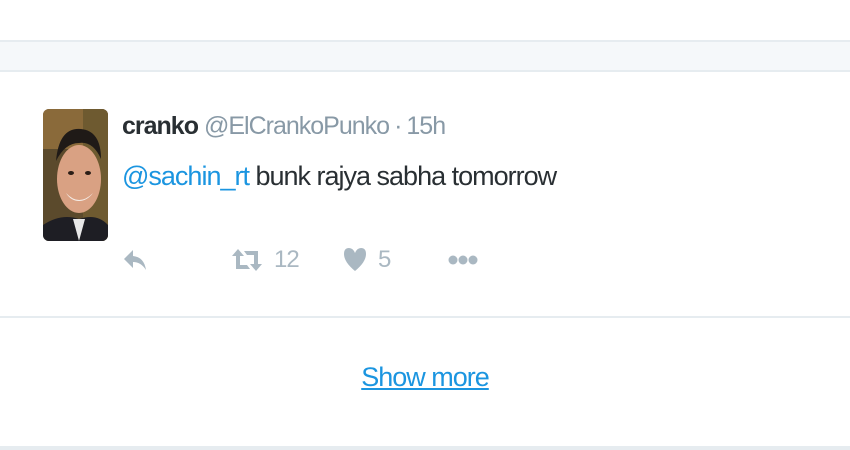  What do you see at coordinates (186, 176) in the screenshot?
I see `mention-link: @sachin_rt` at bounding box center [186, 176].